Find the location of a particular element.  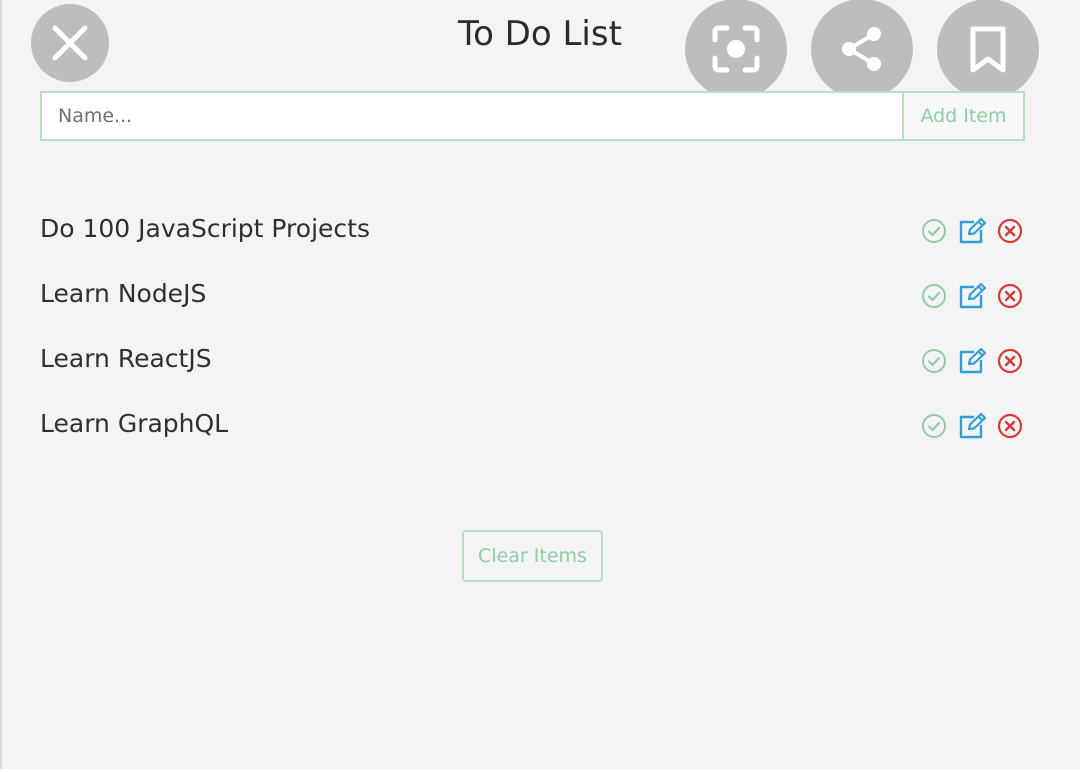

list-item: Learn NodeJS is located at coordinates (532, 292).